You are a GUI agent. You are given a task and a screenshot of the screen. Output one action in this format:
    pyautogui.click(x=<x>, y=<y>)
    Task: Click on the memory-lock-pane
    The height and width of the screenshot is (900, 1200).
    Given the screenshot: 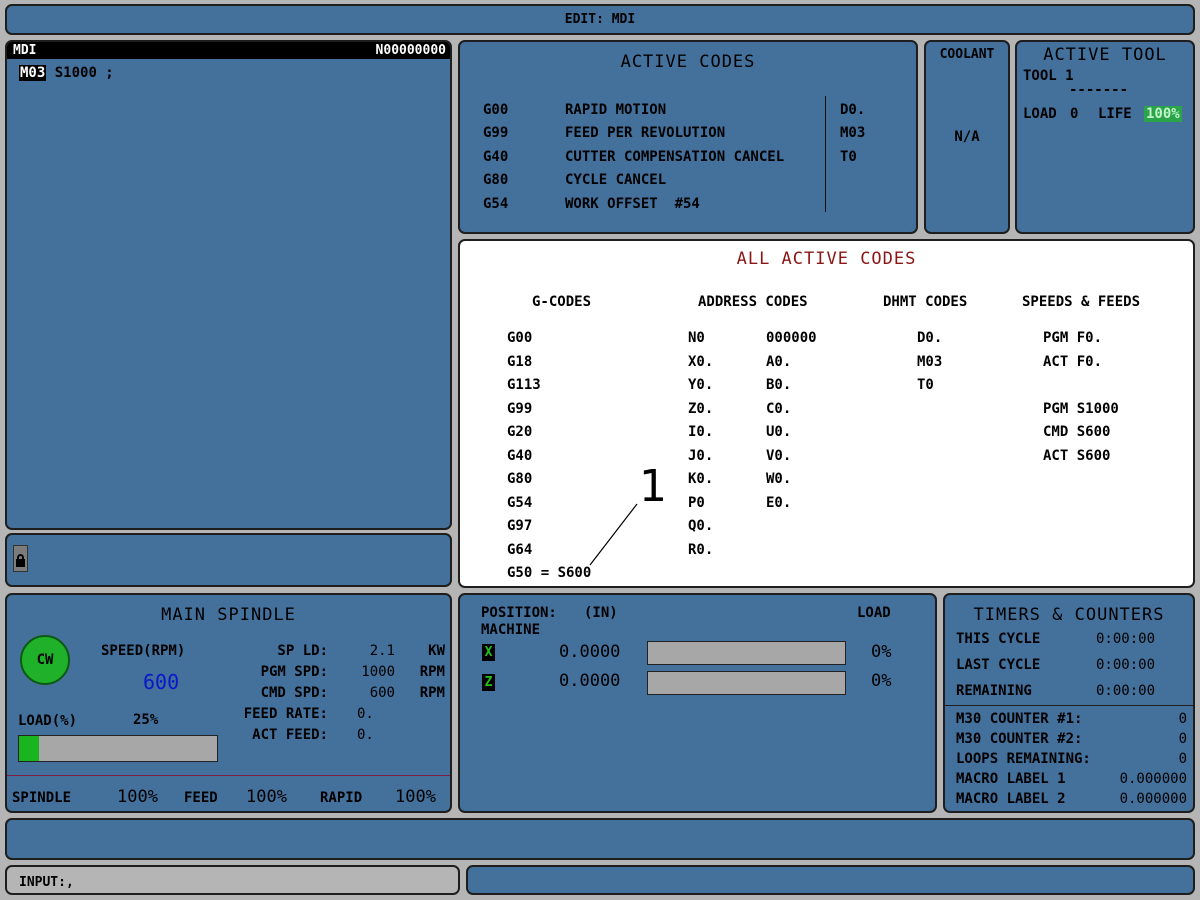 What is the action you would take?
    pyautogui.click(x=228, y=560)
    